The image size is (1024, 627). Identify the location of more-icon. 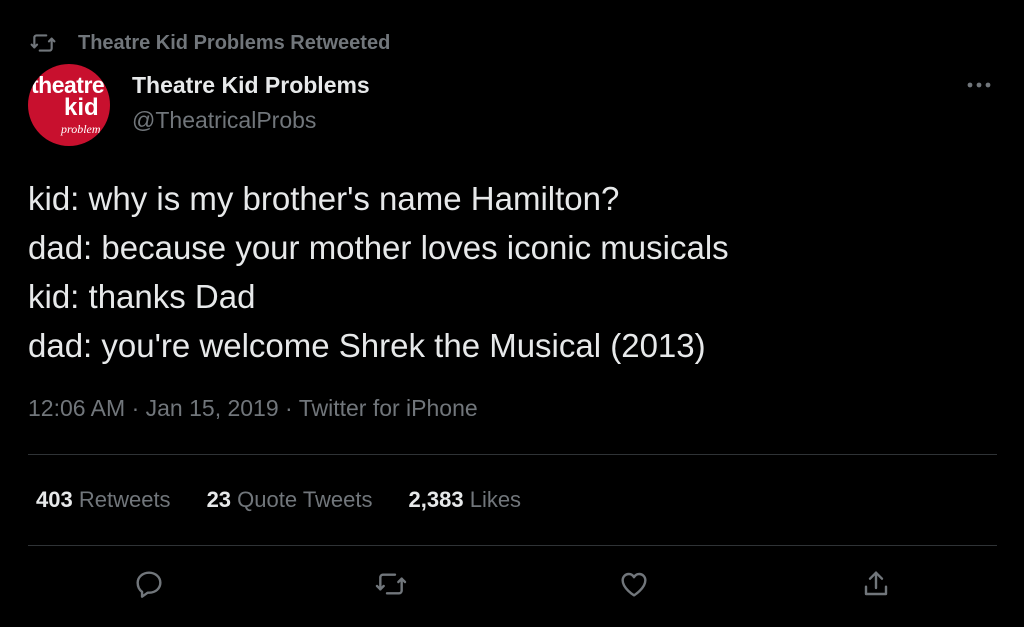
(979, 85).